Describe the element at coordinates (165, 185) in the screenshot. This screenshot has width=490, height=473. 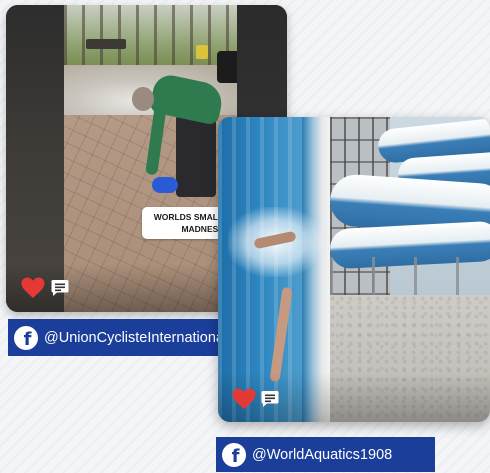
I see `small-bike` at that location.